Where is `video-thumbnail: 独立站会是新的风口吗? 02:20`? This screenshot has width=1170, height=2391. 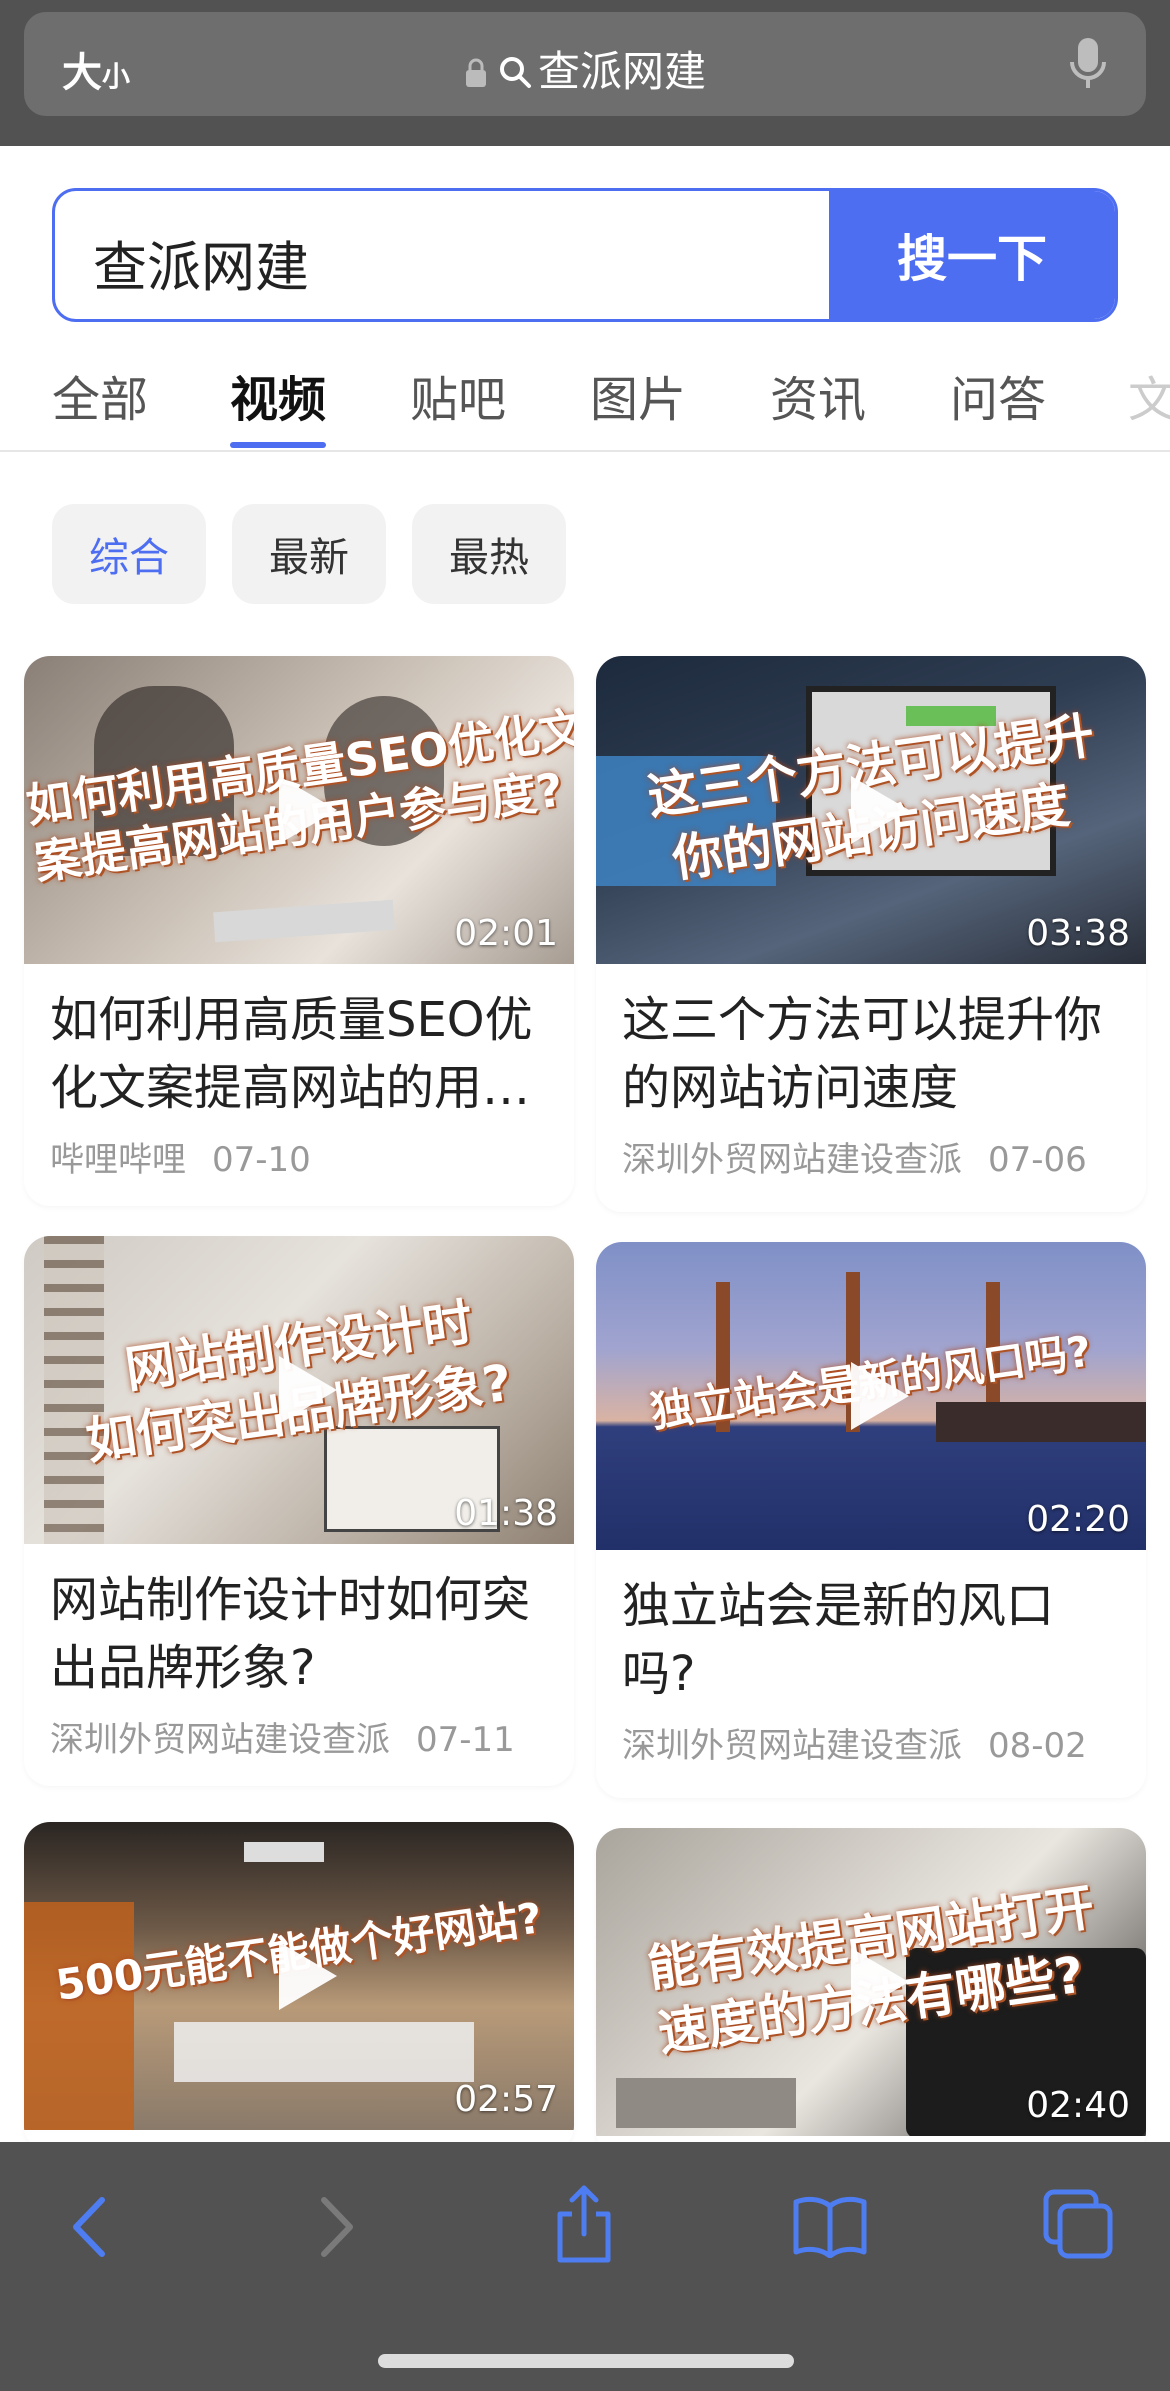
video-thumbnail: 独立站会是新的风口吗? 02:20 is located at coordinates (871, 1396).